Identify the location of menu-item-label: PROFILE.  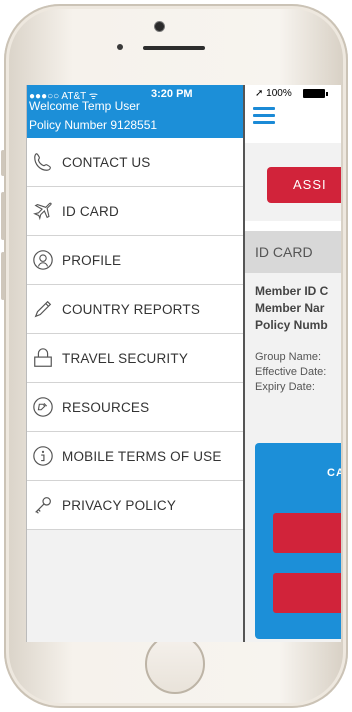
(92, 260).